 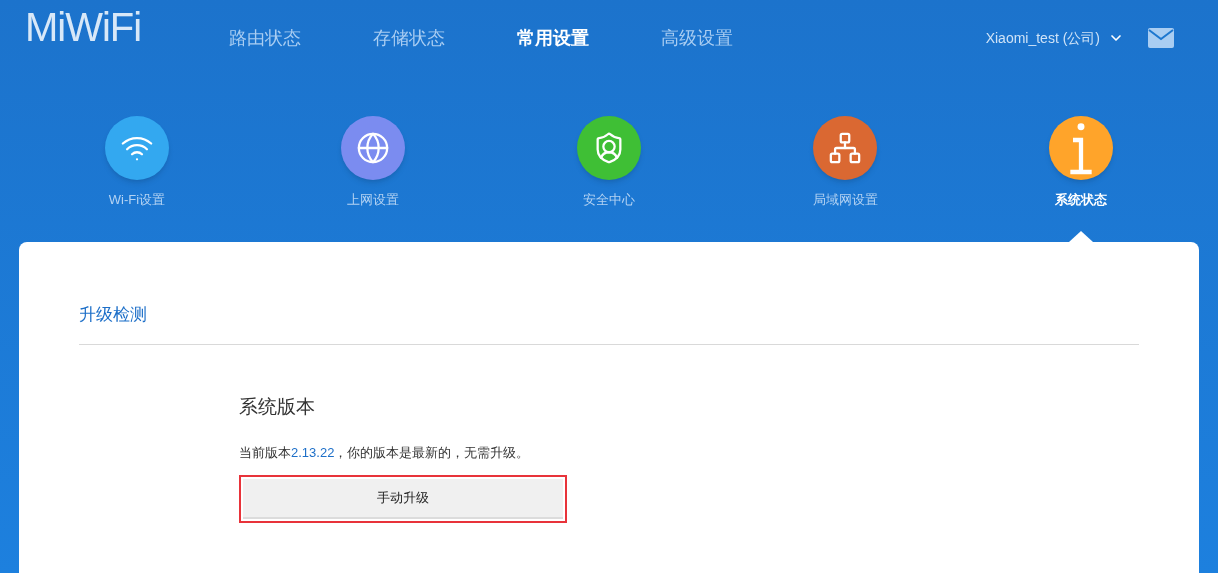 What do you see at coordinates (409, 38) in the screenshot?
I see `nav-tab: 存储状态` at bounding box center [409, 38].